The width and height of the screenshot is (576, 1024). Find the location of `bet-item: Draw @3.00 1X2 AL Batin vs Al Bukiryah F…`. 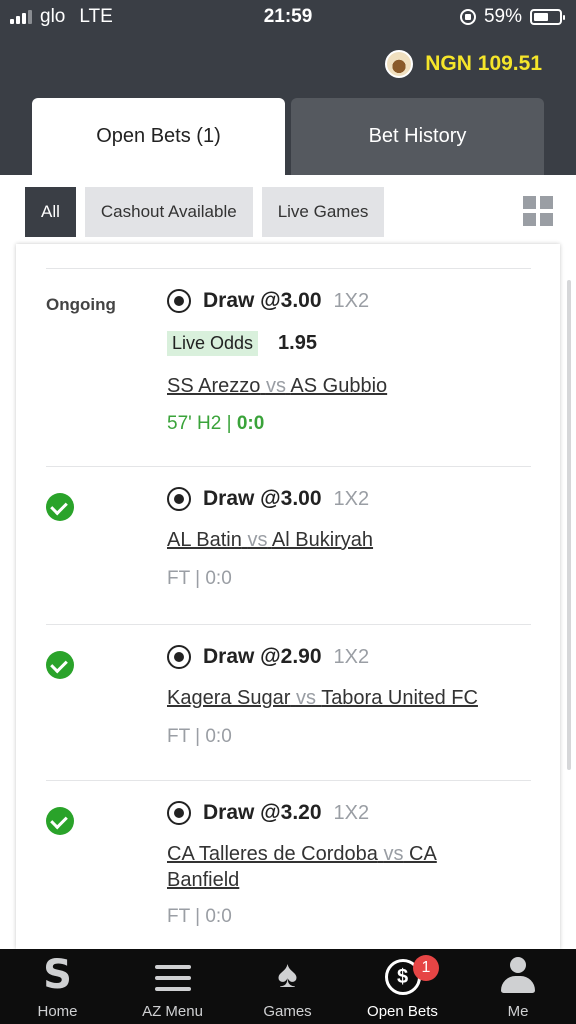

bet-item: Draw @3.00 1X2 AL Batin vs Al Bukiryah F… is located at coordinates (288, 545).